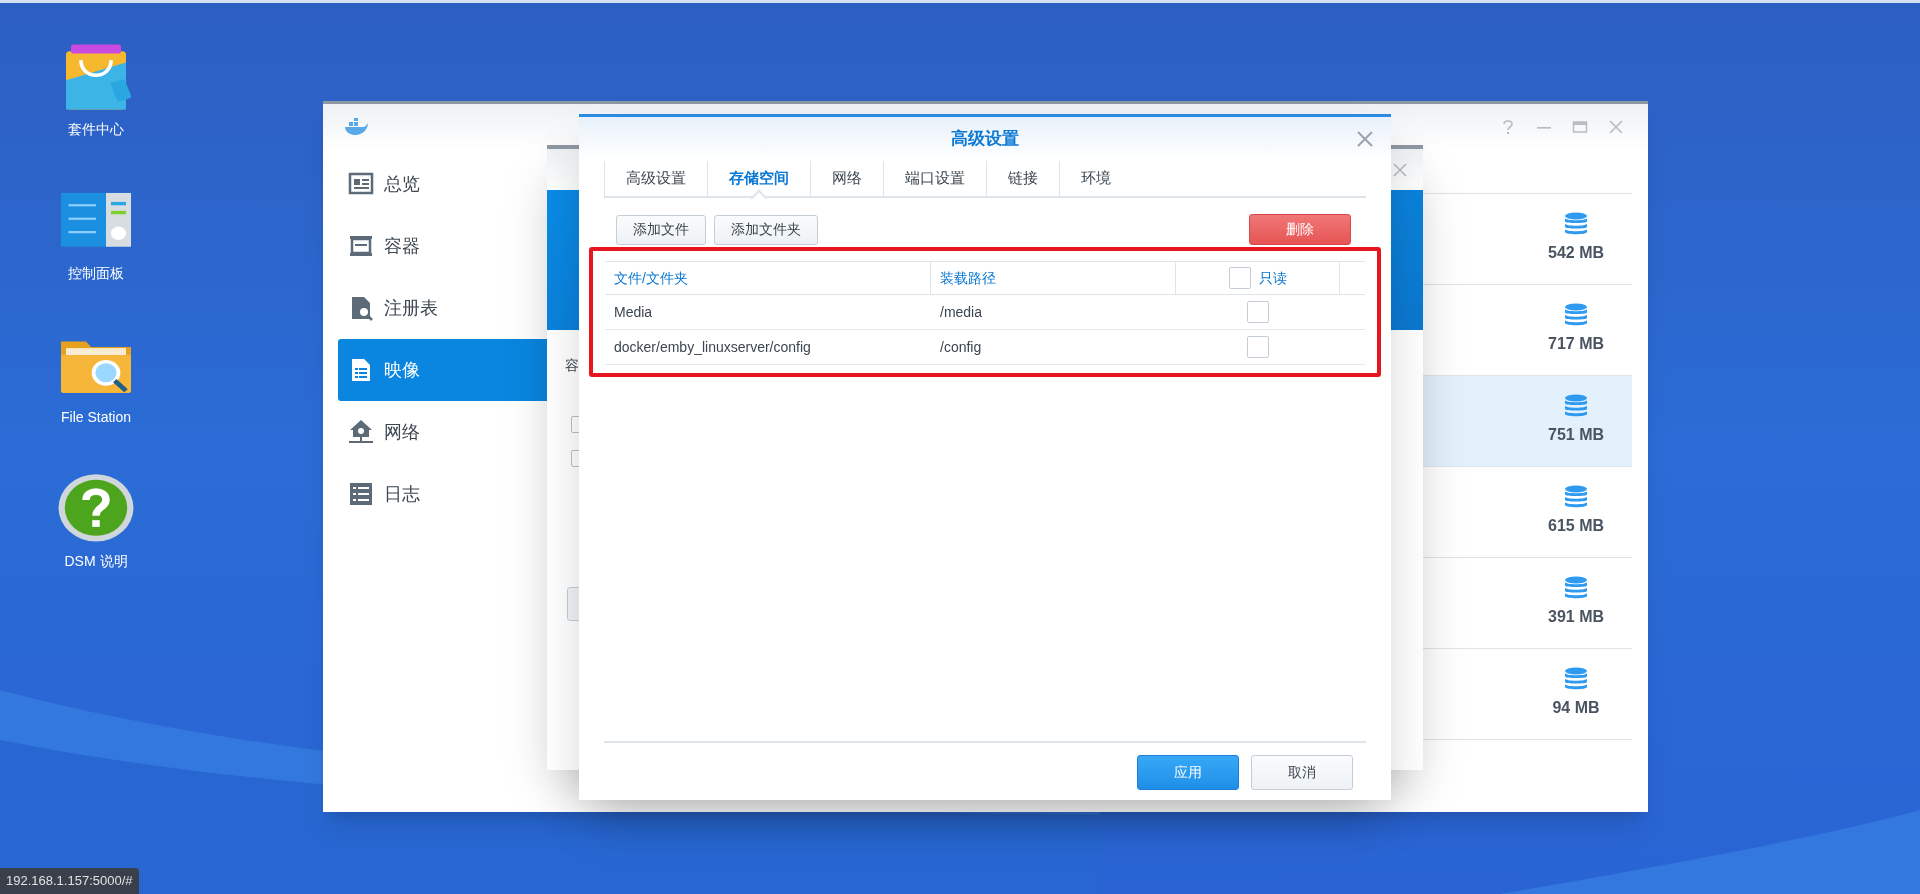 The width and height of the screenshot is (1920, 894). What do you see at coordinates (1302, 772) in the screenshot?
I see `cancel-button: 取消` at bounding box center [1302, 772].